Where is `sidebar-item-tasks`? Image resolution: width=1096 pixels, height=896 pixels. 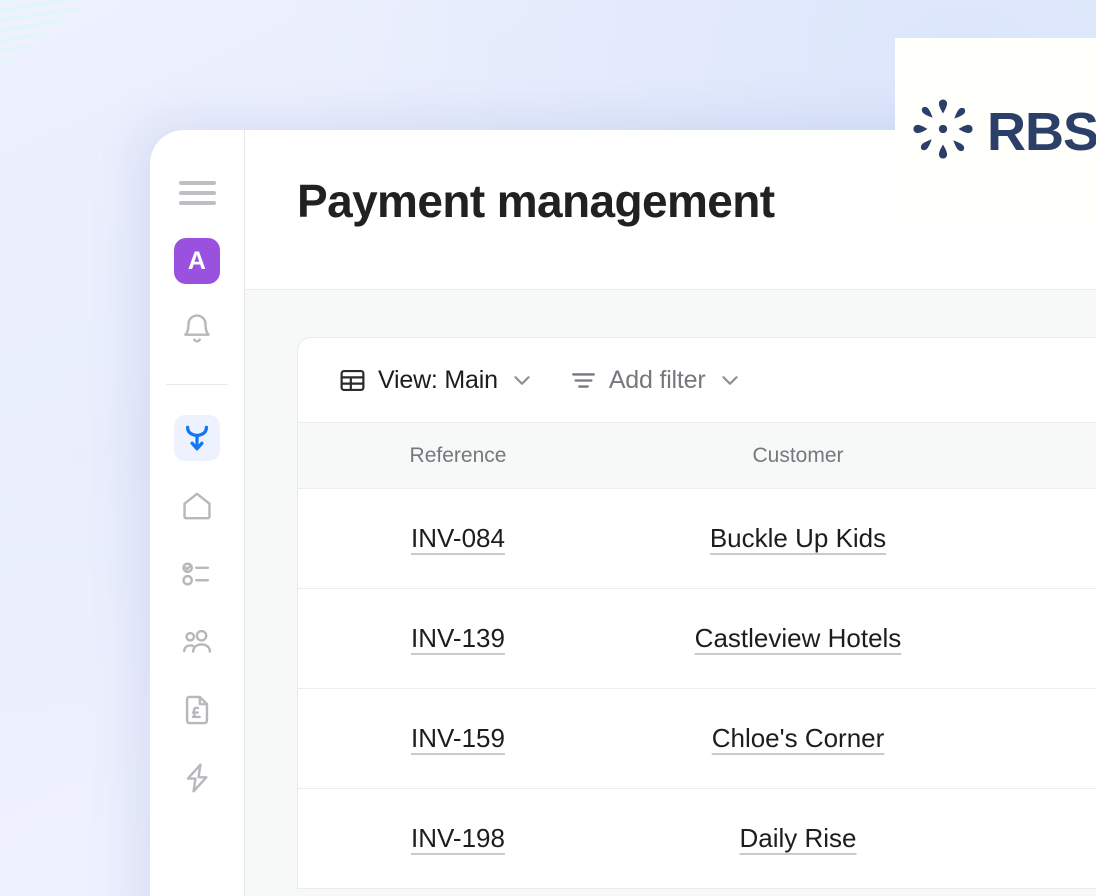
sidebar-item-tasks is located at coordinates (197, 574).